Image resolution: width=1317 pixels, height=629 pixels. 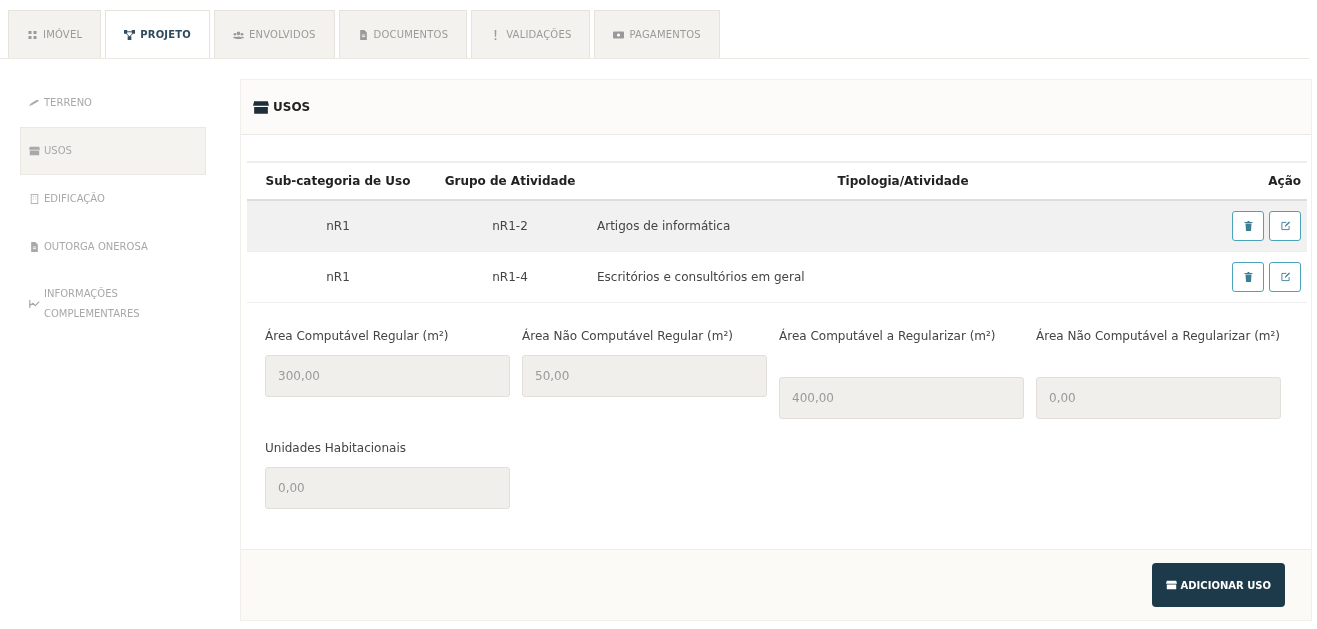 I want to click on column-header: Ação, so click(x=1261, y=181).